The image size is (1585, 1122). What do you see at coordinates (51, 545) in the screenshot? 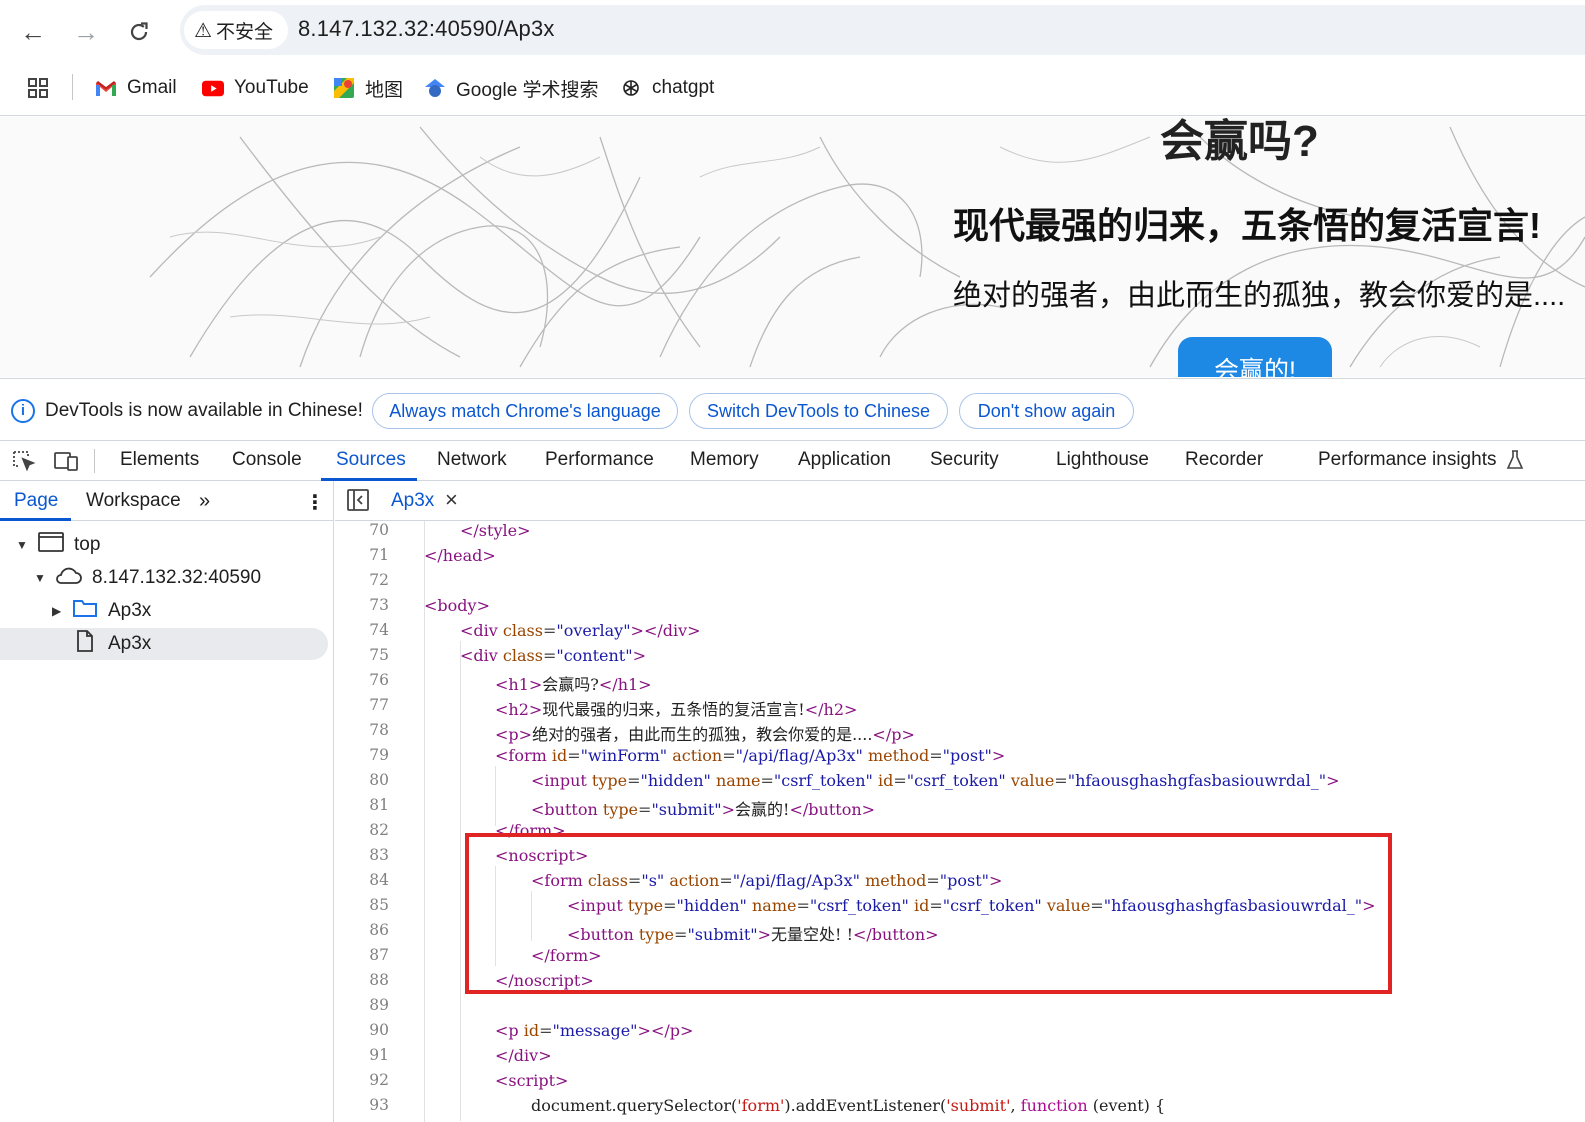
I see `frame-icon` at bounding box center [51, 545].